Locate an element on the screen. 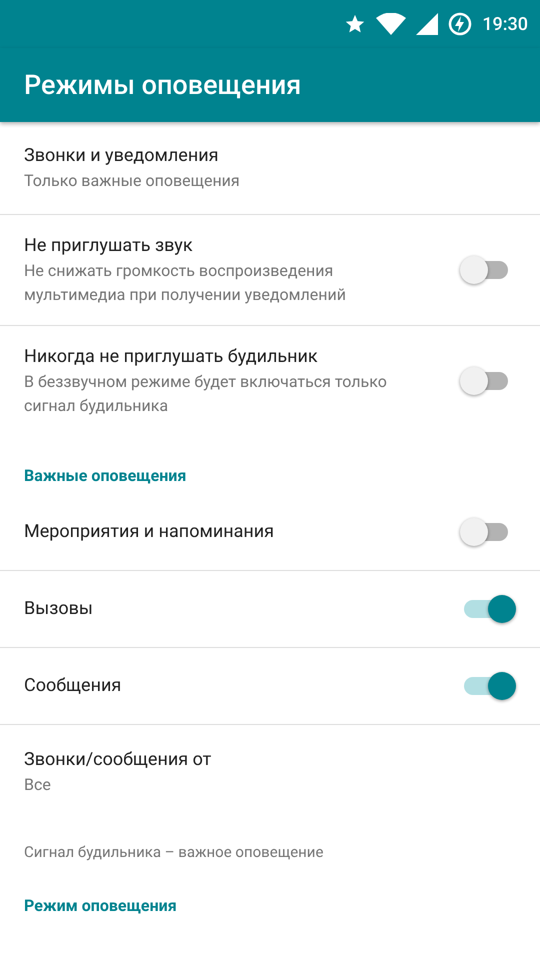 Image resolution: width=540 pixels, height=960 pixels. settings-row: Мероприятия и напоминания is located at coordinates (270, 532).